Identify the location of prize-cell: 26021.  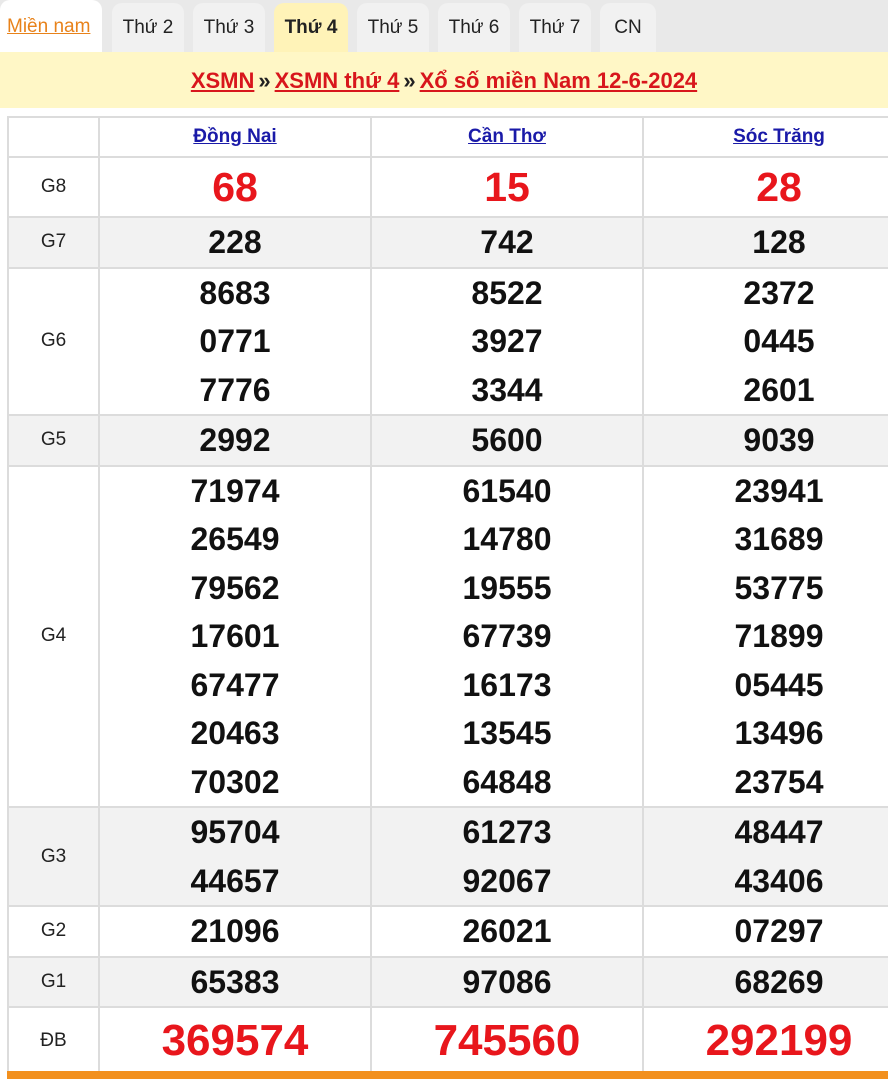
(507, 931).